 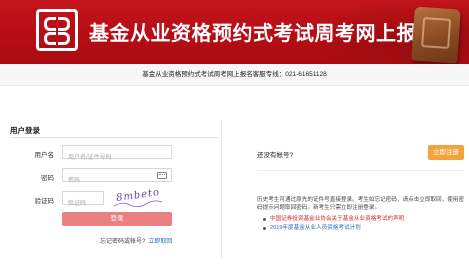 What do you see at coordinates (333, 219) in the screenshot?
I see `notice-link-statement: 中国证券投资基金业协会关于基金从业资格考试的声明` at bounding box center [333, 219].